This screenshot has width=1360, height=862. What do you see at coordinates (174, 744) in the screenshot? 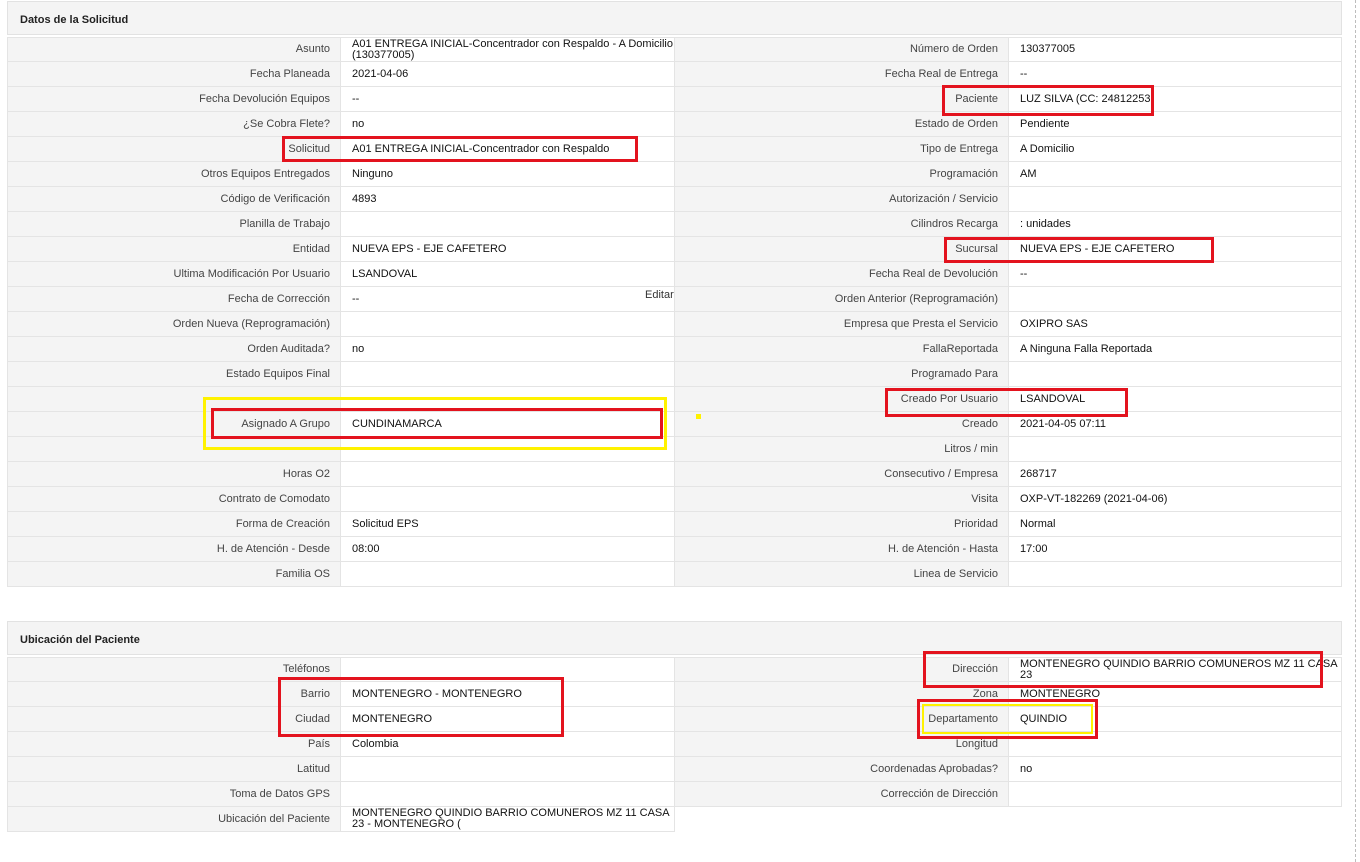
I see `field-label: País` at bounding box center [174, 744].